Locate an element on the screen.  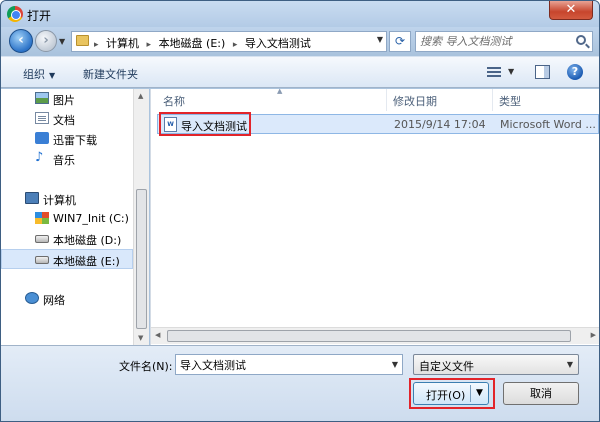
window-title: 打开 is located at coordinates (39, 16).